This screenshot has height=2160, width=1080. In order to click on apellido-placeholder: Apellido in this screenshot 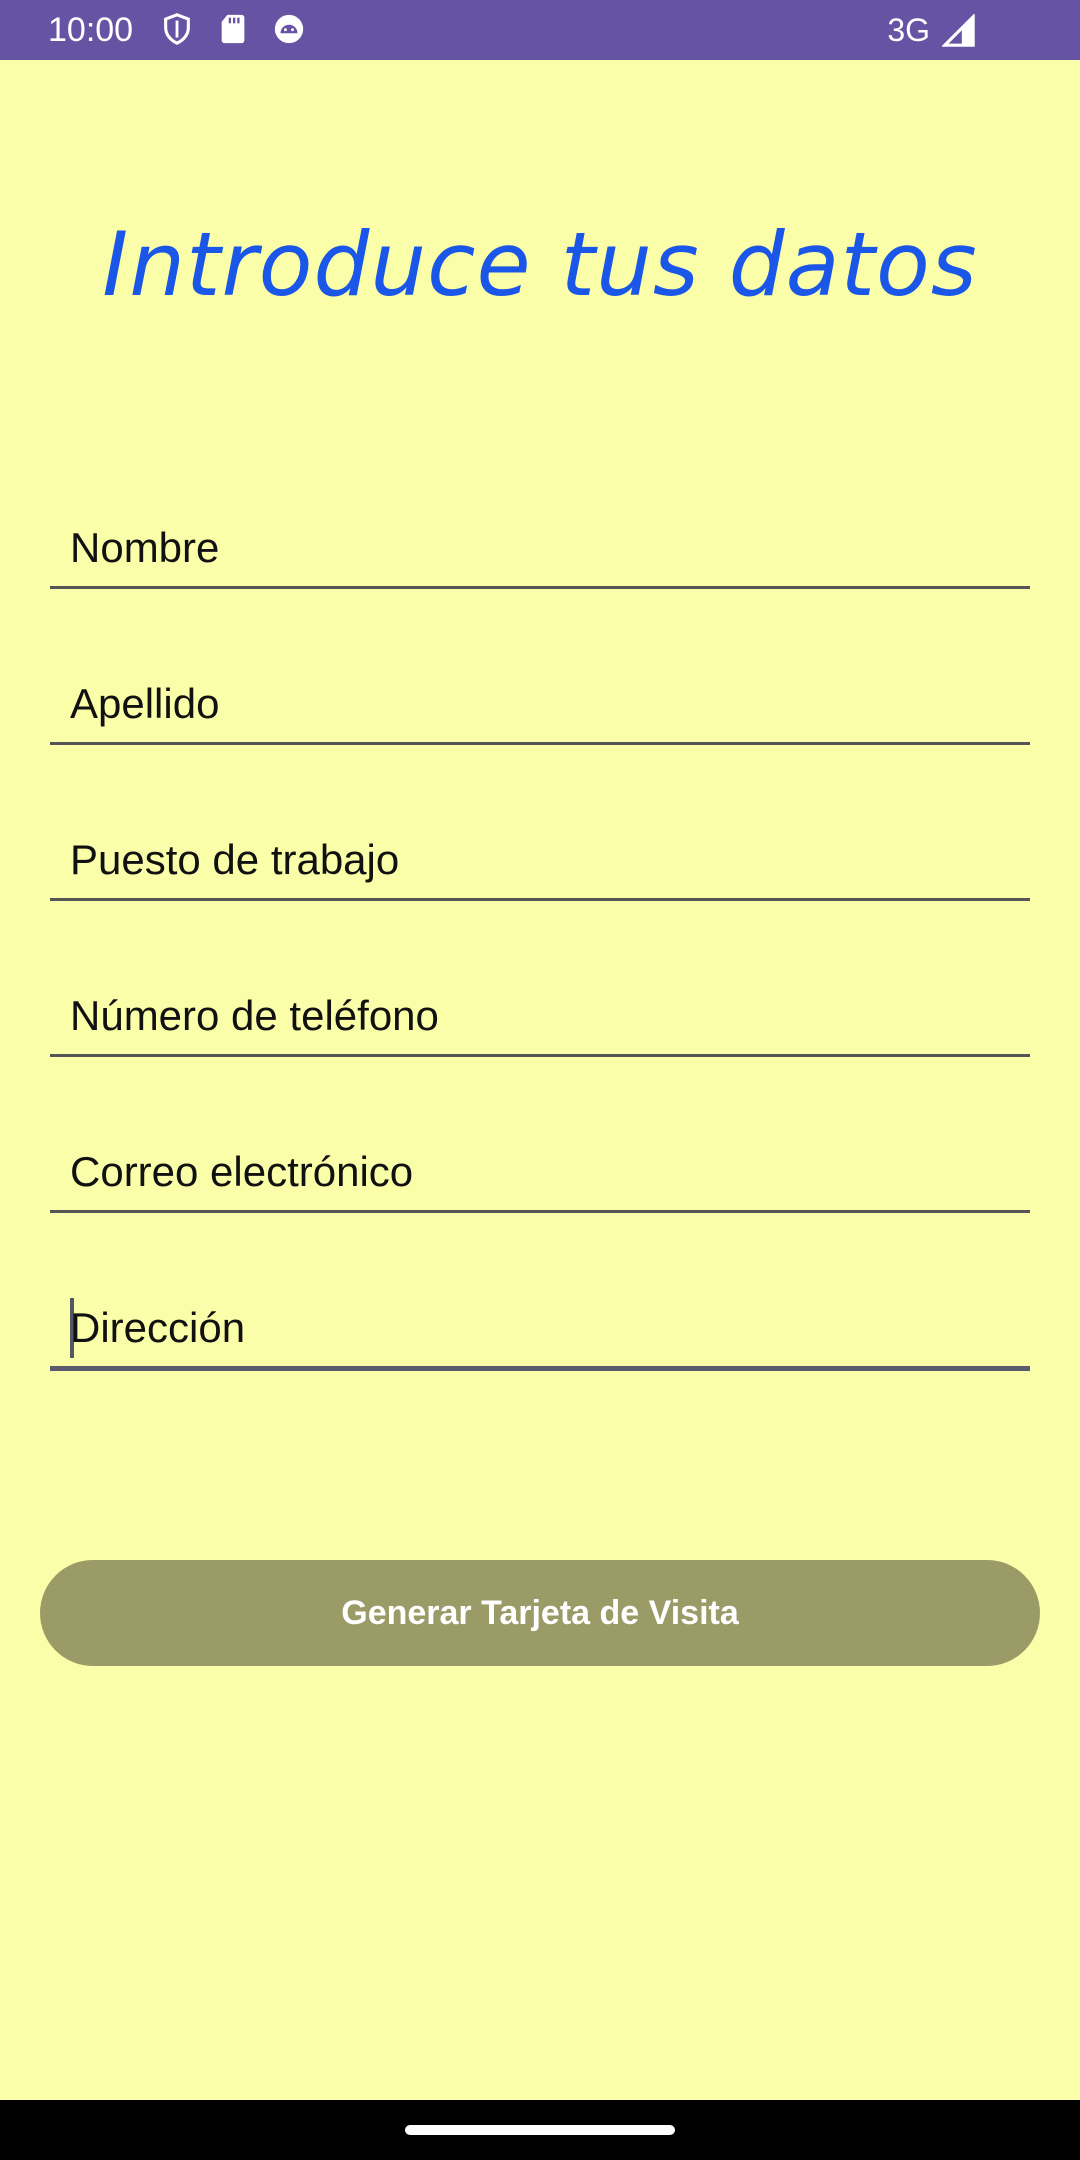, I will do `click(145, 703)`.